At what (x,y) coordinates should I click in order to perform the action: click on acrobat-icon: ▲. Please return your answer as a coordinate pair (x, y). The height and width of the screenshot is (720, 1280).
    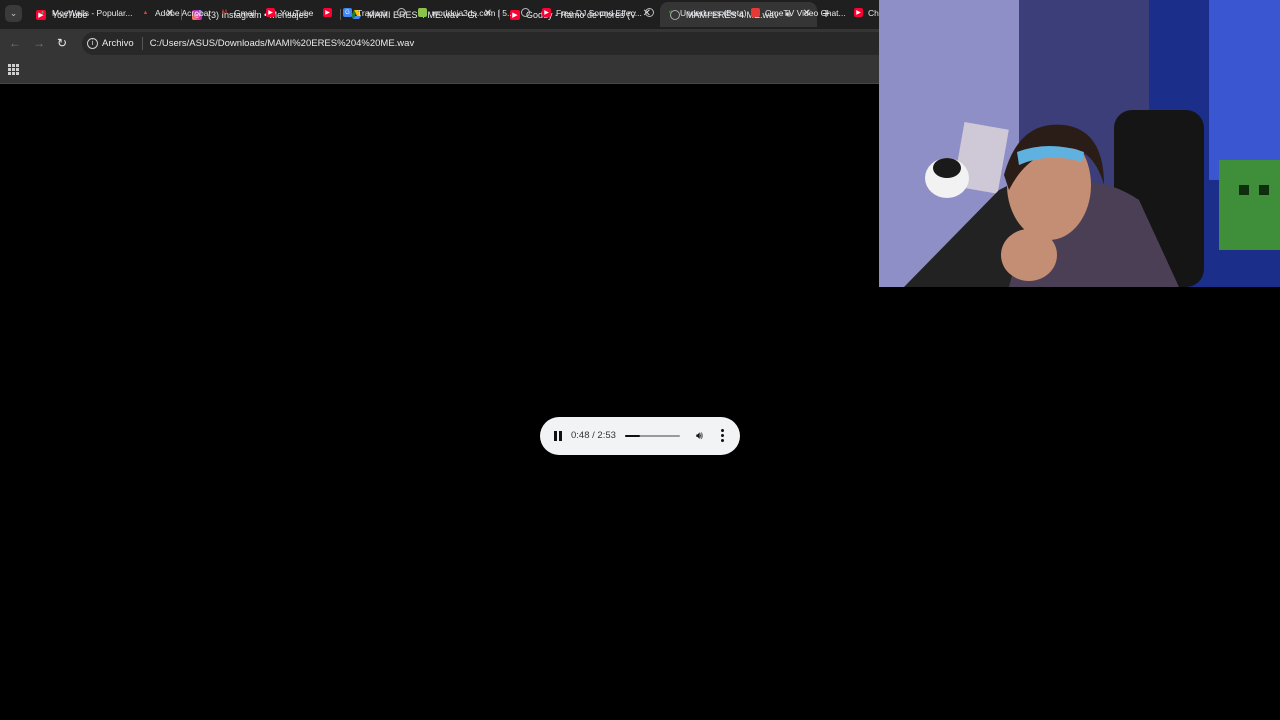
    Looking at the image, I should click on (145, 12).